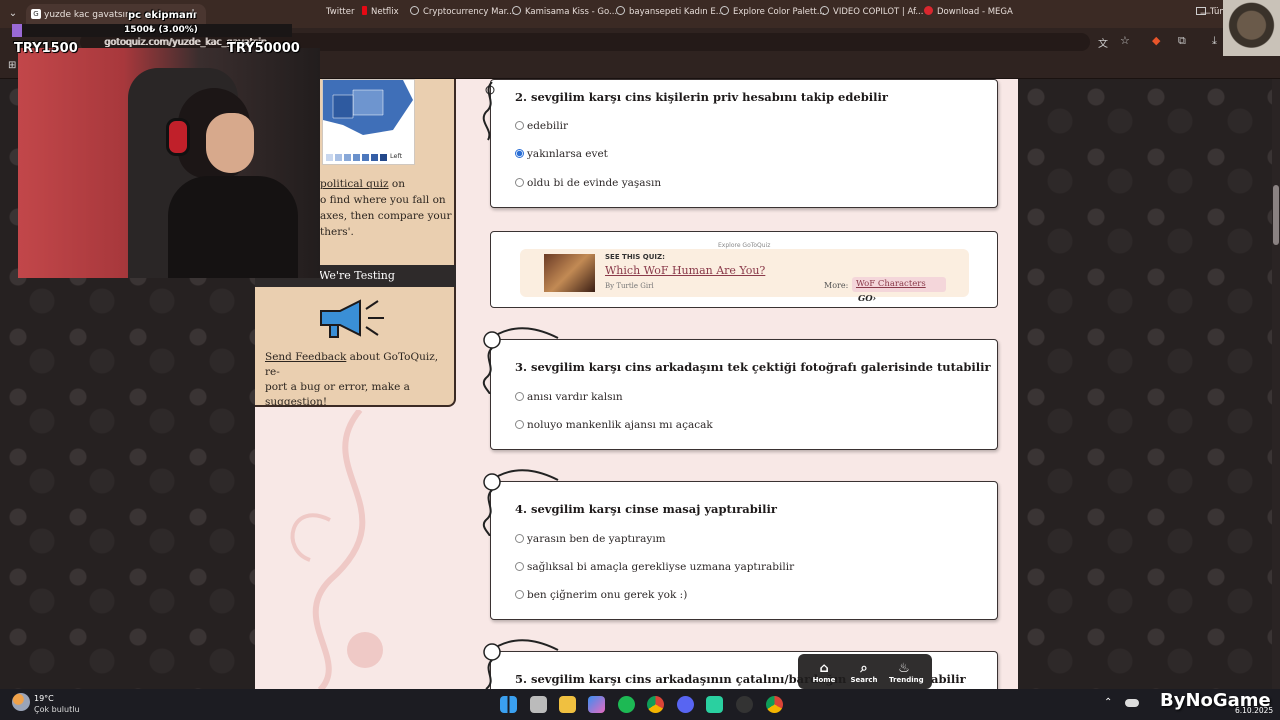  Describe the element at coordinates (685, 704) in the screenshot. I see `discord-icon` at that location.